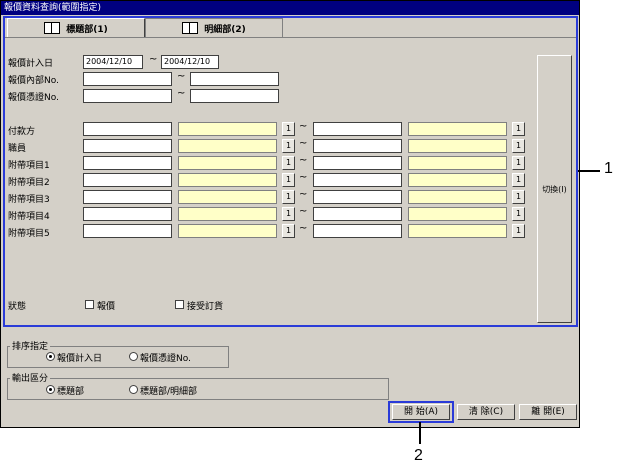 This screenshot has width=619, height=472. What do you see at coordinates (113, 62) in the screenshot?
I see `date-from-input: 2004/12/10` at bounding box center [113, 62].